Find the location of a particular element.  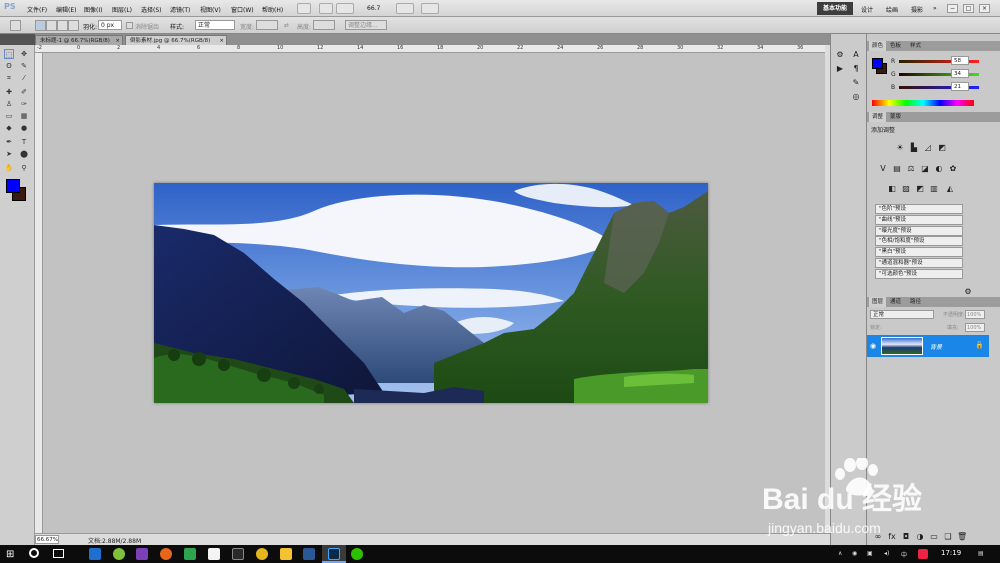

search-icon is located at coordinates (34, 553).